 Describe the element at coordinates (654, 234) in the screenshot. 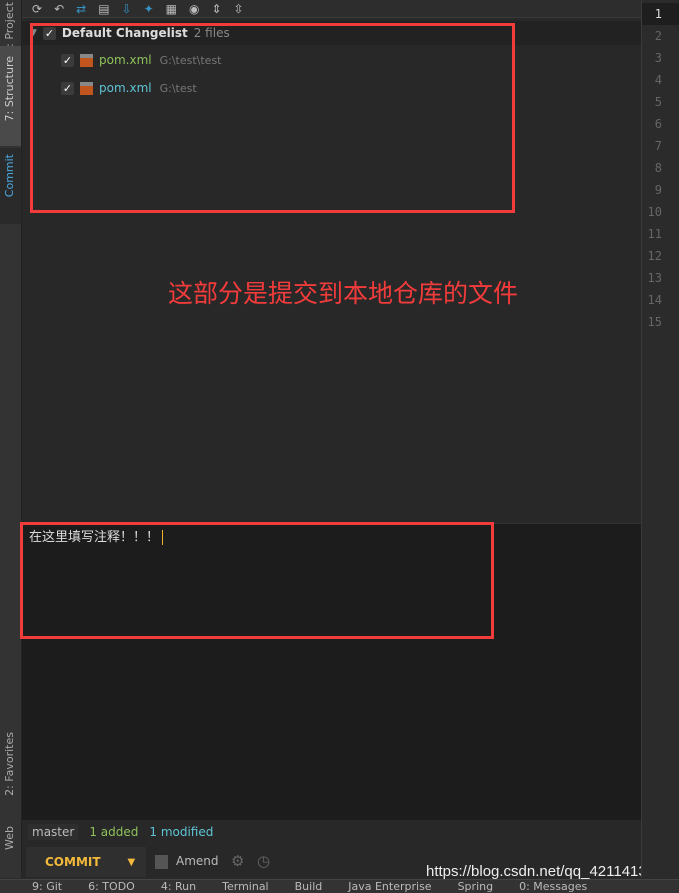

I see `line-number: 11` at that location.